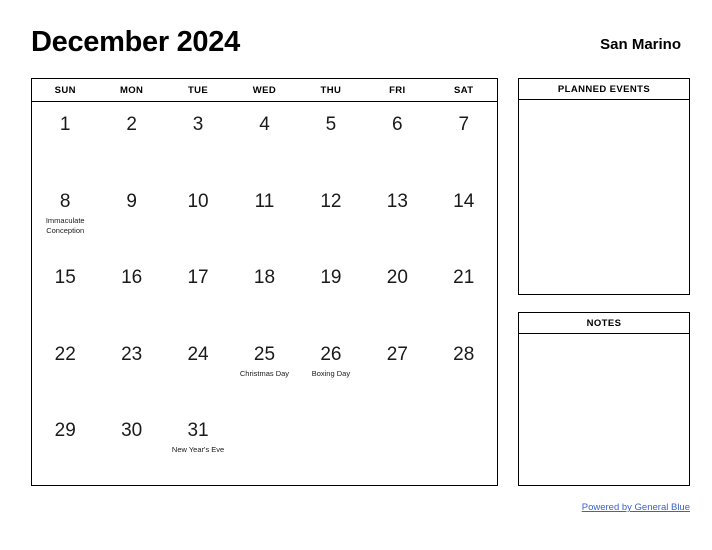 This screenshot has width=712, height=550. What do you see at coordinates (65, 225) in the screenshot?
I see `day-event: Immaculate Conception` at bounding box center [65, 225].